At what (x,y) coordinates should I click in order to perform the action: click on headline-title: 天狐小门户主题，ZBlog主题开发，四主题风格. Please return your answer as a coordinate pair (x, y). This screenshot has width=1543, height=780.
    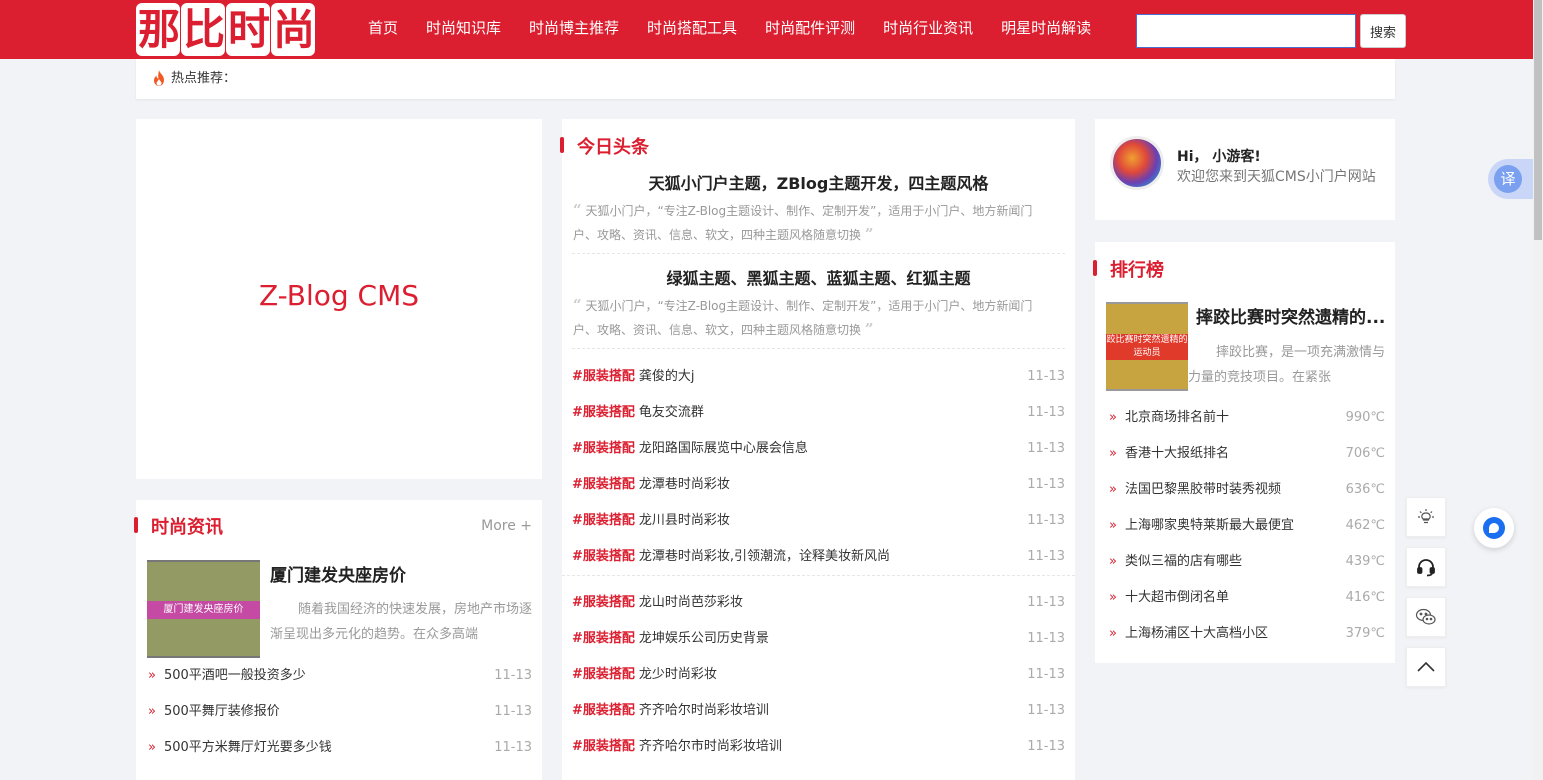
    Looking at the image, I should click on (818, 182).